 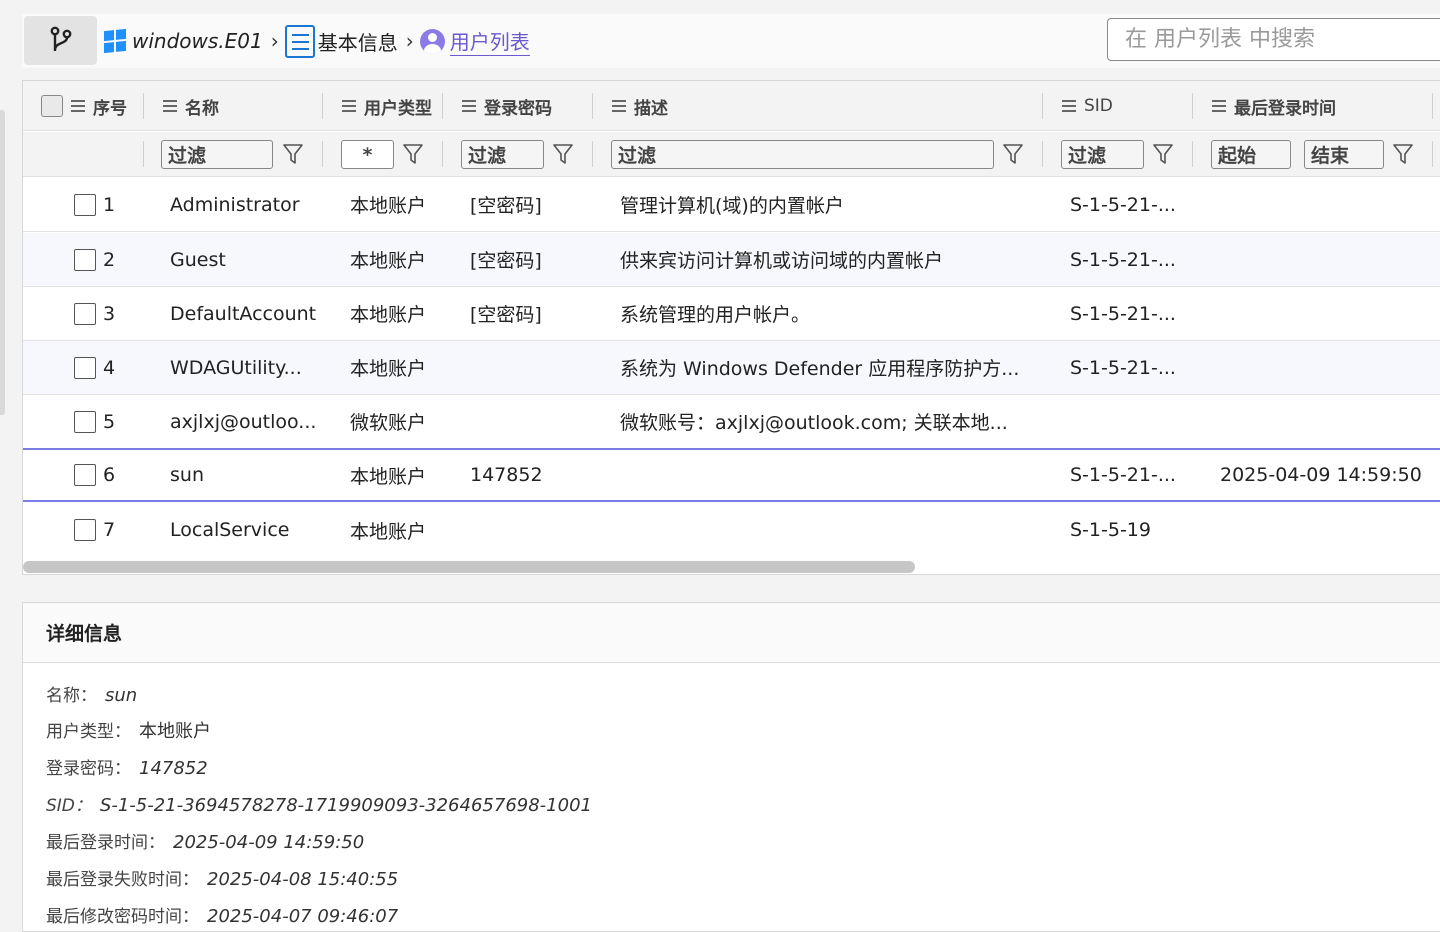 What do you see at coordinates (357, 42) in the screenshot?
I see `breadcrumb-label: 基本信息` at bounding box center [357, 42].